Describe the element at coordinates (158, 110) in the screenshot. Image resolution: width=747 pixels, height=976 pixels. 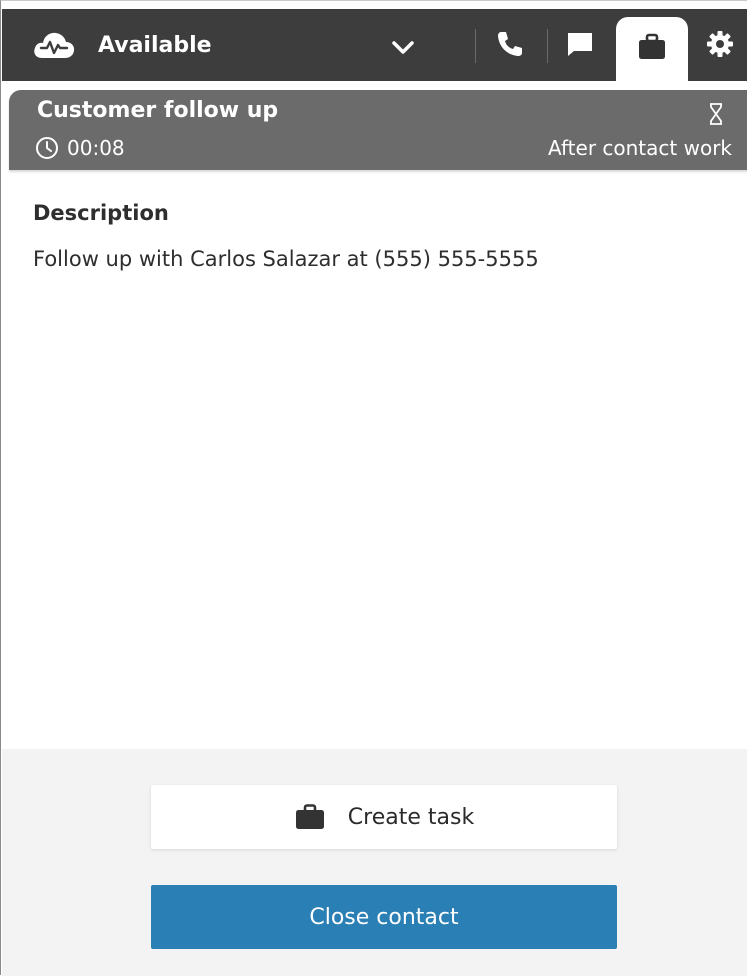
I see `contact-title: Customer follow up` at that location.